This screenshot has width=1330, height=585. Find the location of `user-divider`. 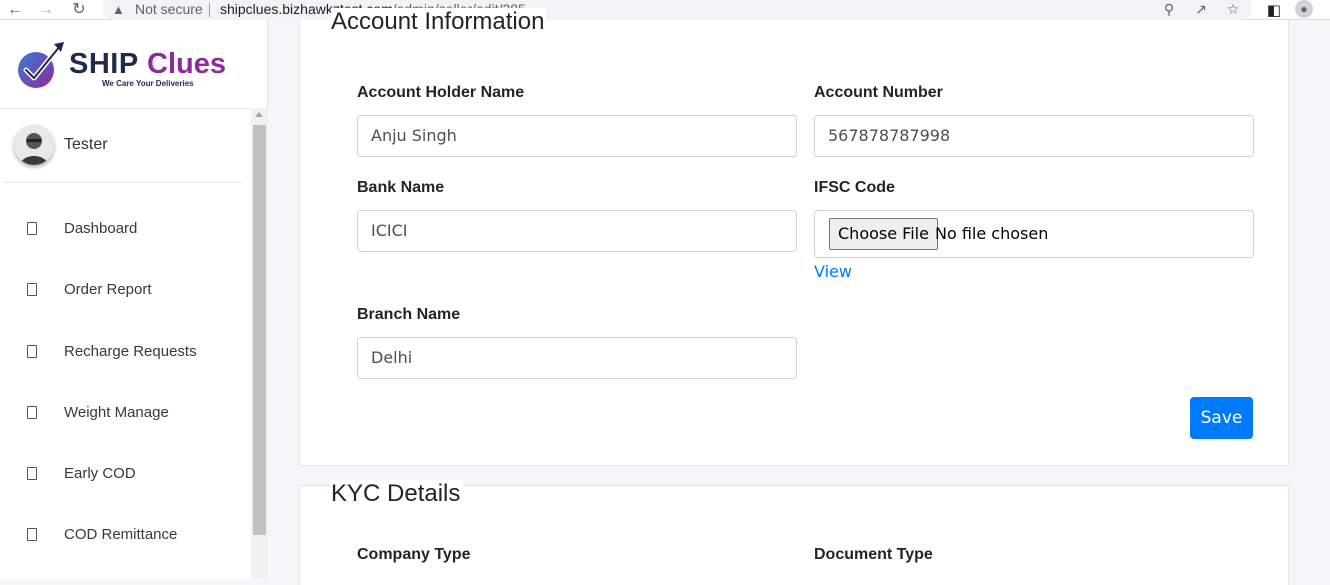

user-divider is located at coordinates (123, 182).